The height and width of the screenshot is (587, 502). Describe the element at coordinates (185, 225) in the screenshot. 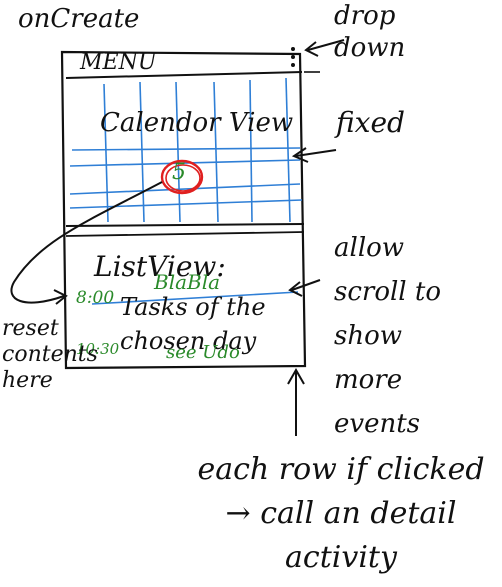

I see `section-divider` at that location.